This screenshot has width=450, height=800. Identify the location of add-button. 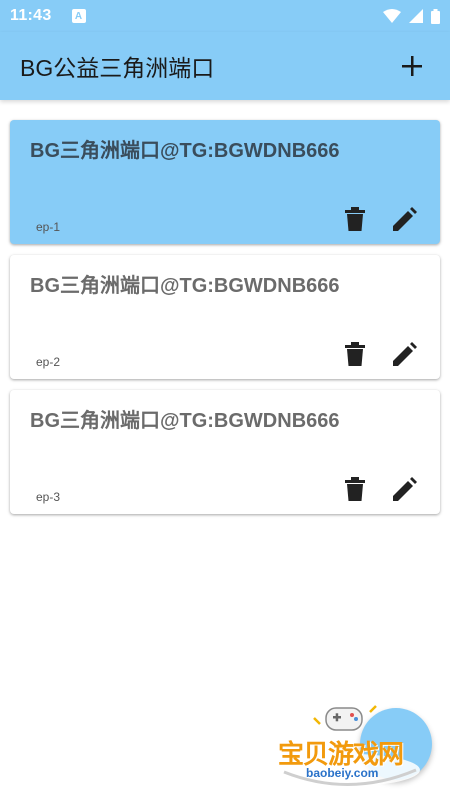
(412, 66).